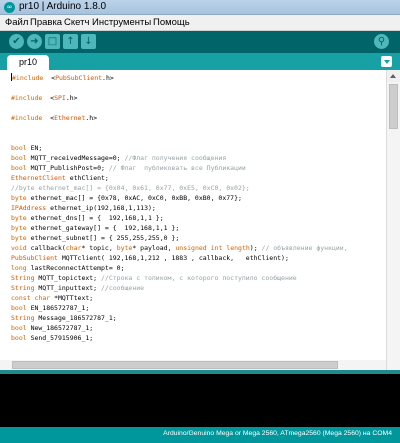 This screenshot has width=400, height=443. I want to click on upload-button: ➜, so click(34, 41).